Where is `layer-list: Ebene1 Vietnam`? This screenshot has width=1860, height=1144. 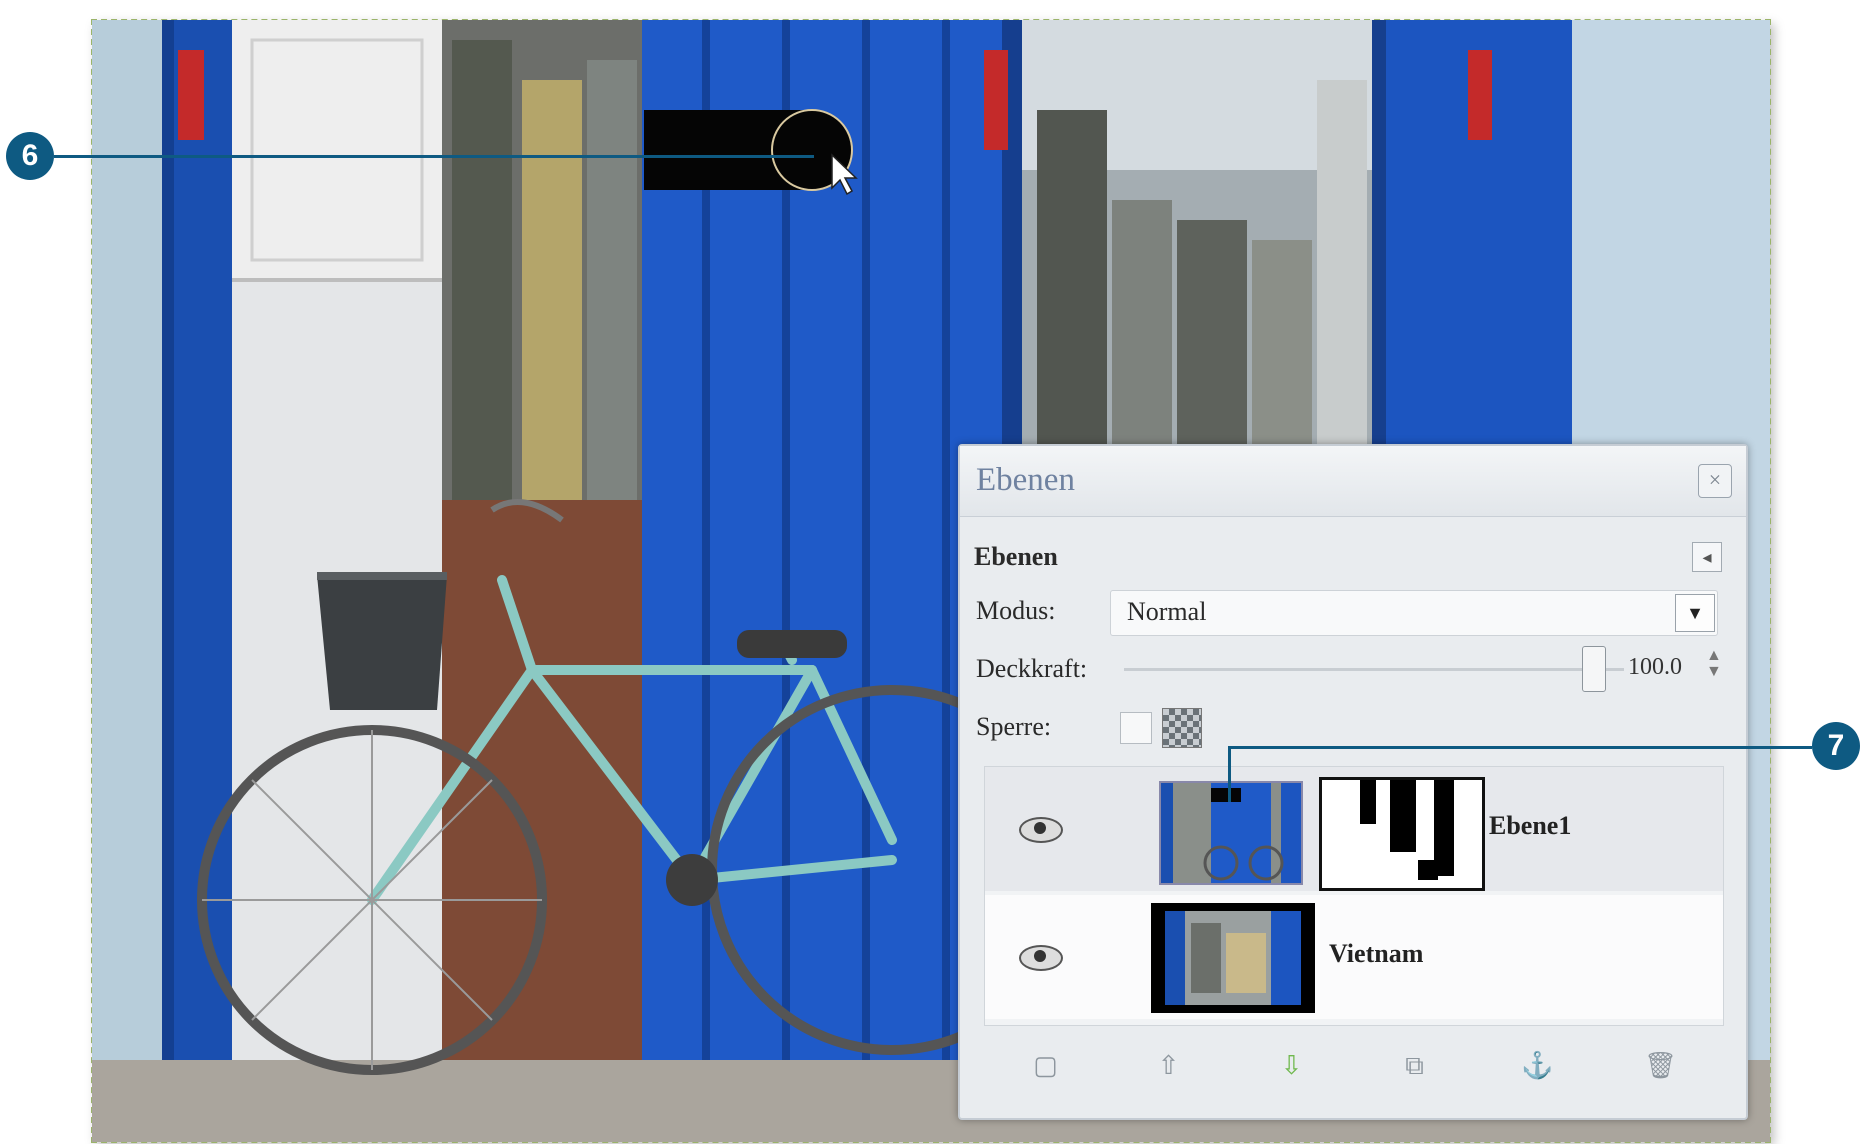 layer-list: Ebene1 Vietnam is located at coordinates (1354, 896).